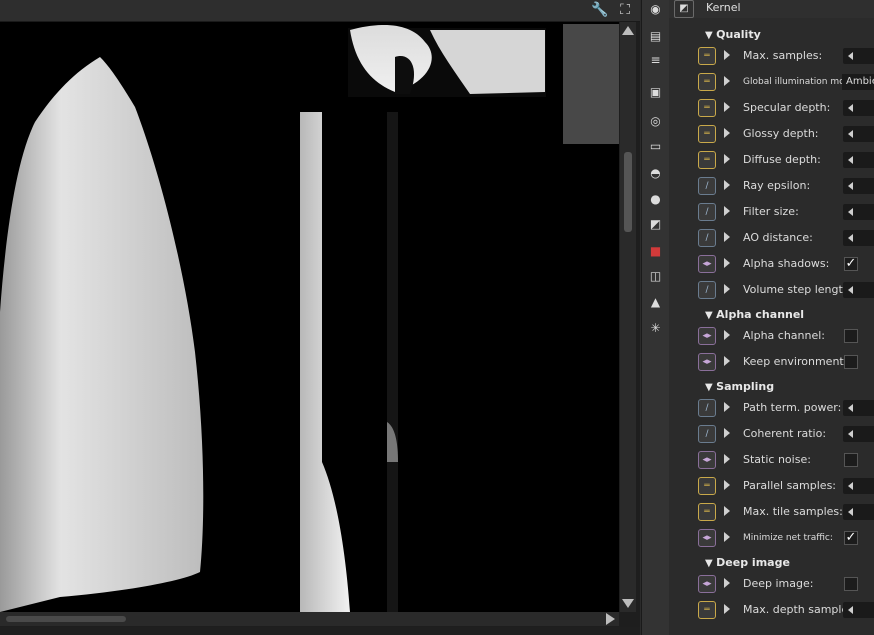 This screenshot has height=635, width=874. I want to click on section-header: ▼ Quality, so click(733, 35).